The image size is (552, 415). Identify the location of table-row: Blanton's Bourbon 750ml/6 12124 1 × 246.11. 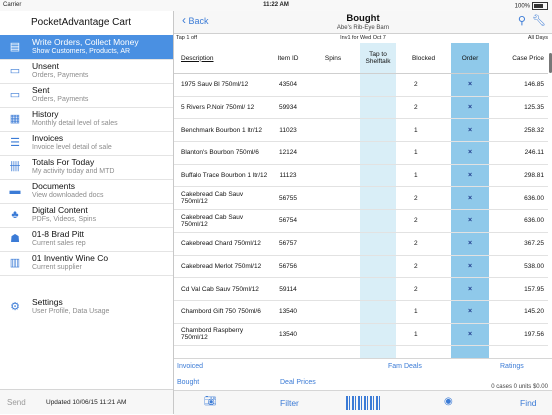
(361, 153).